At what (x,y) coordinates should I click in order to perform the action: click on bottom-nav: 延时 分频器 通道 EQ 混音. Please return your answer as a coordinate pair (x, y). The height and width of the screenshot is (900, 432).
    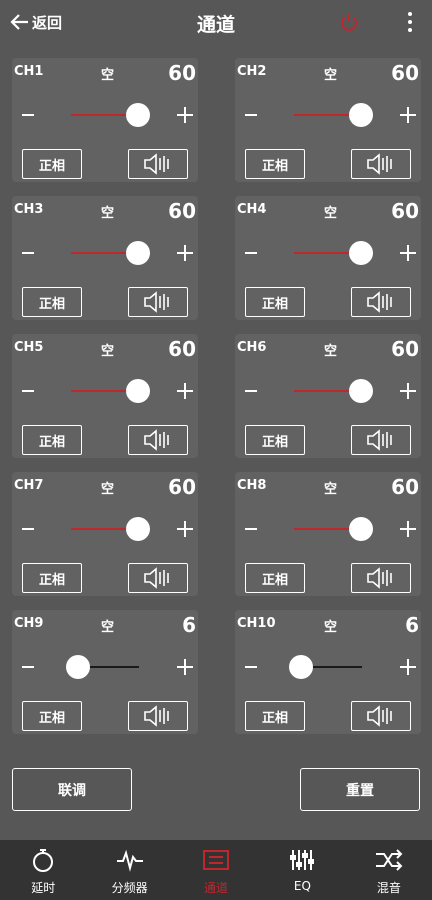
    Looking at the image, I should click on (216, 870).